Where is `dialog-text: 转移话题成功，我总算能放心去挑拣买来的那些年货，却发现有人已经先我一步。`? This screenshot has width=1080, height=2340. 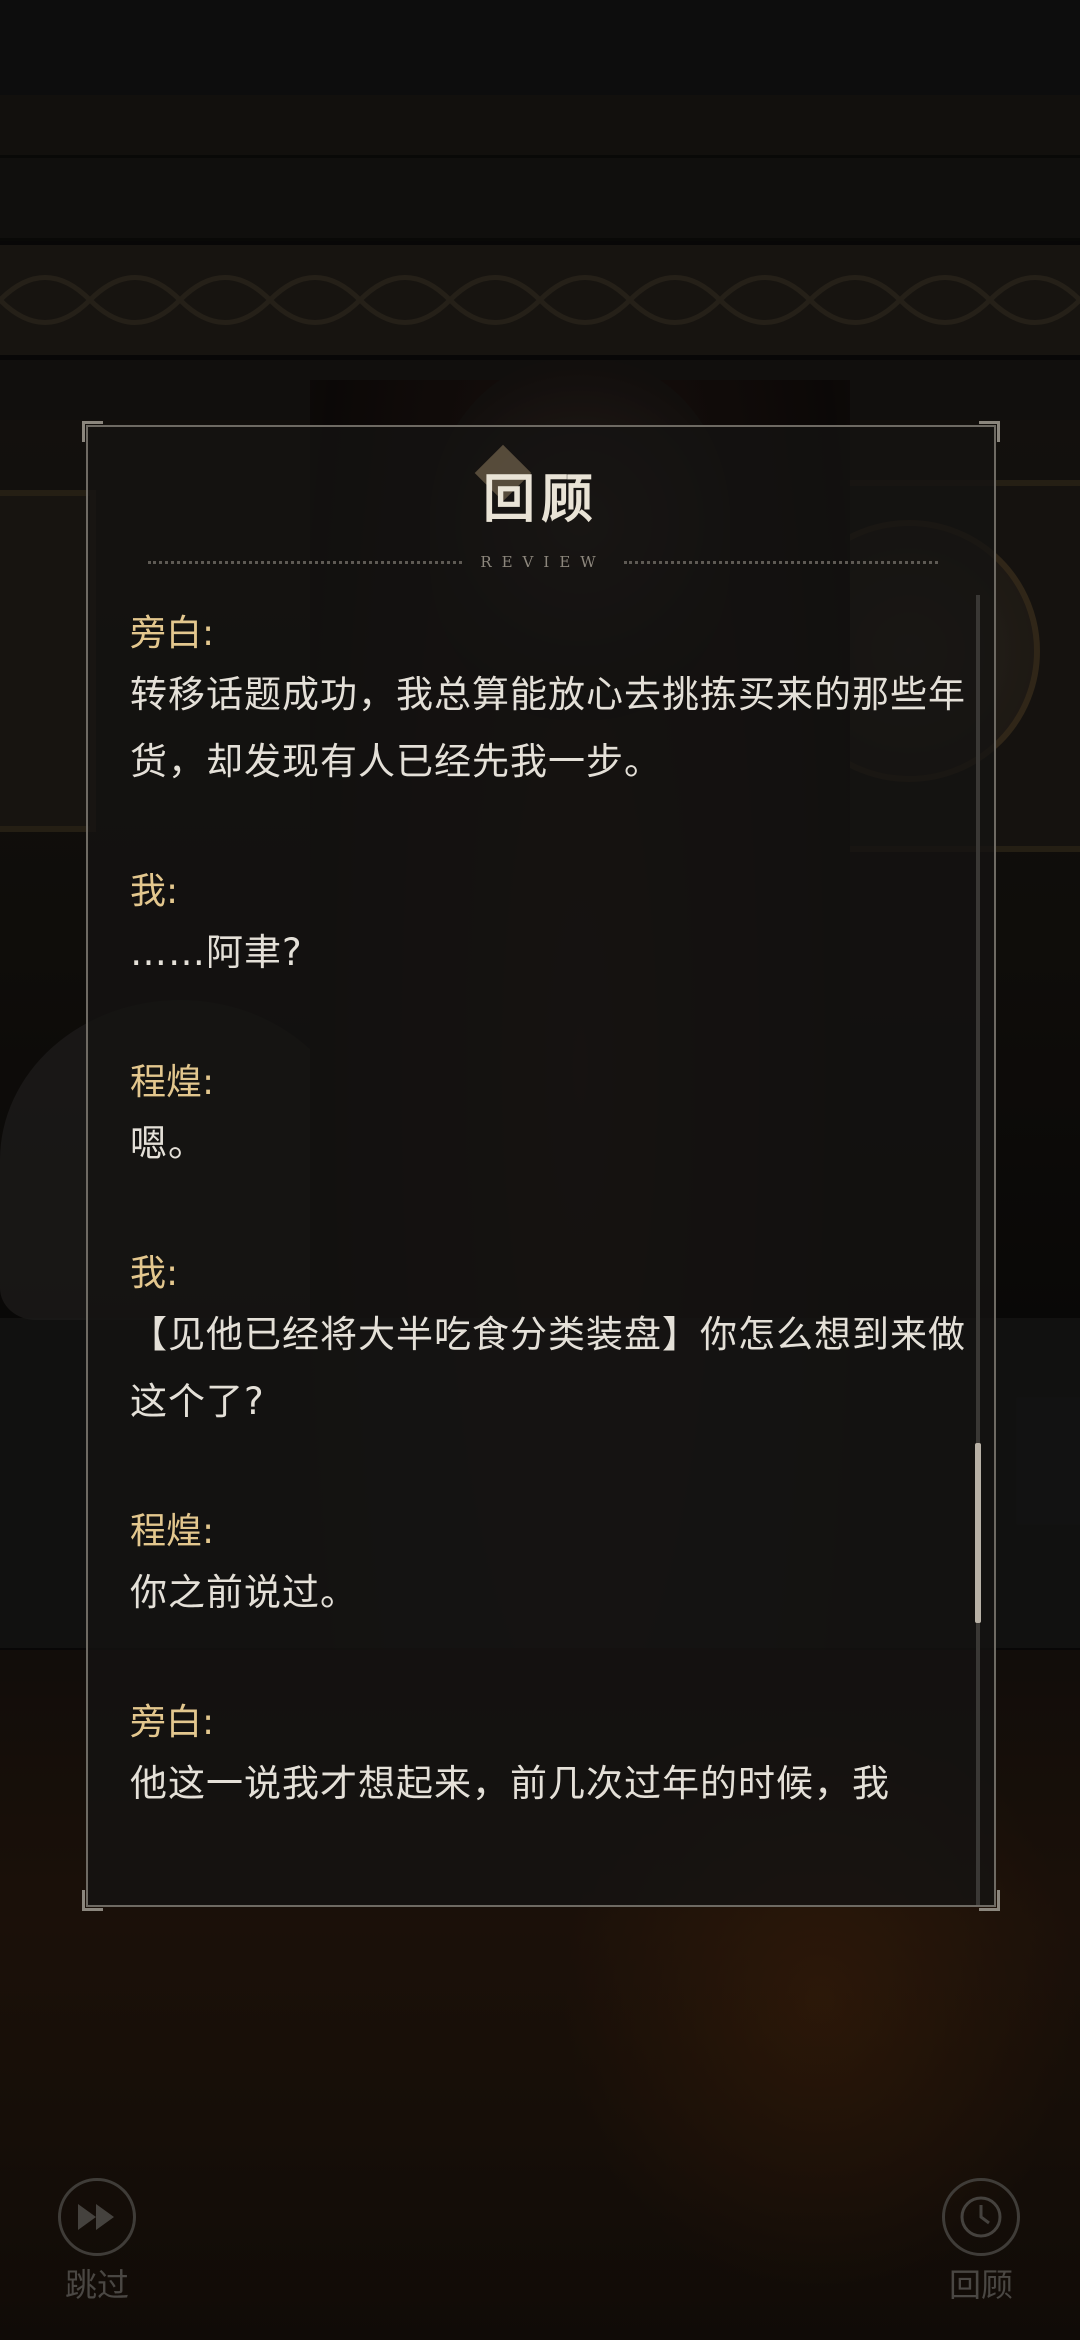 dialog-text: 转移话题成功，我总算能放心去挑拣买来的那些年货，却发现有人已经先我一步。 is located at coordinates (548, 728).